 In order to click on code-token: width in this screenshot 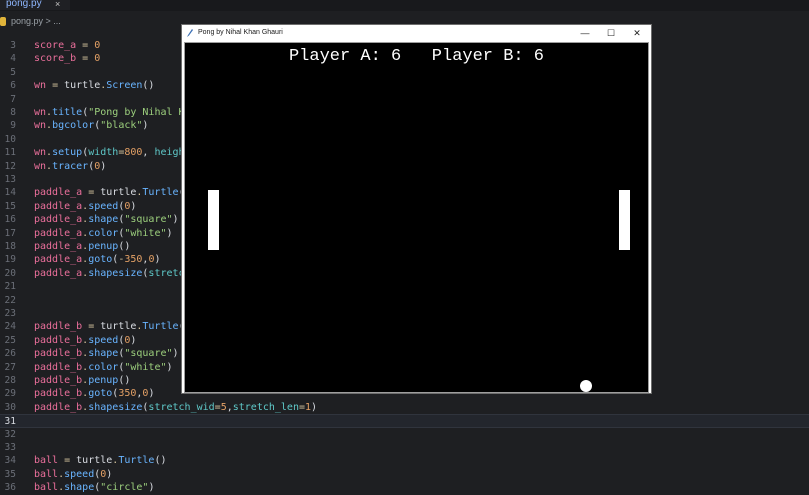, I will do `click(103, 153)`.